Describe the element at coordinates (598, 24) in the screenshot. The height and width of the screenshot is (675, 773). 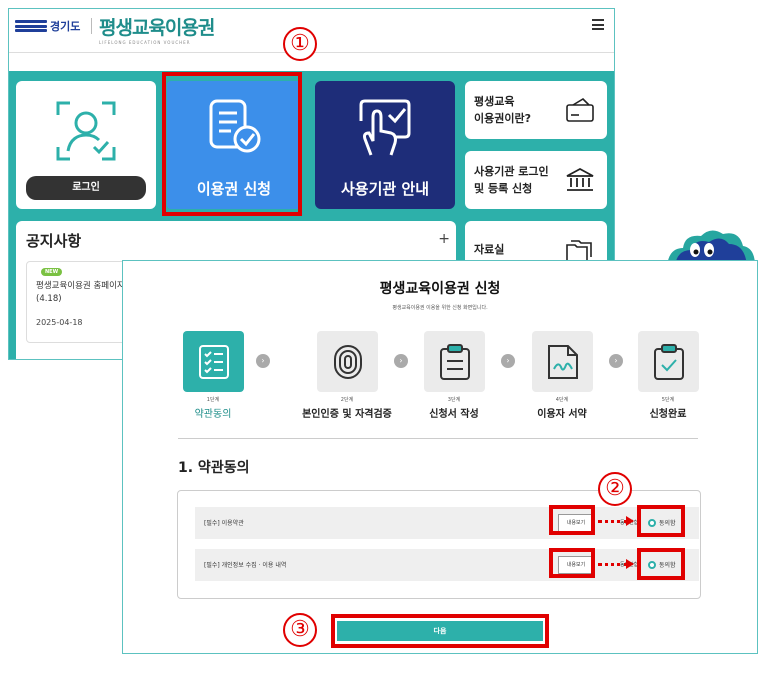
I see `hamburger-menu-icon` at that location.